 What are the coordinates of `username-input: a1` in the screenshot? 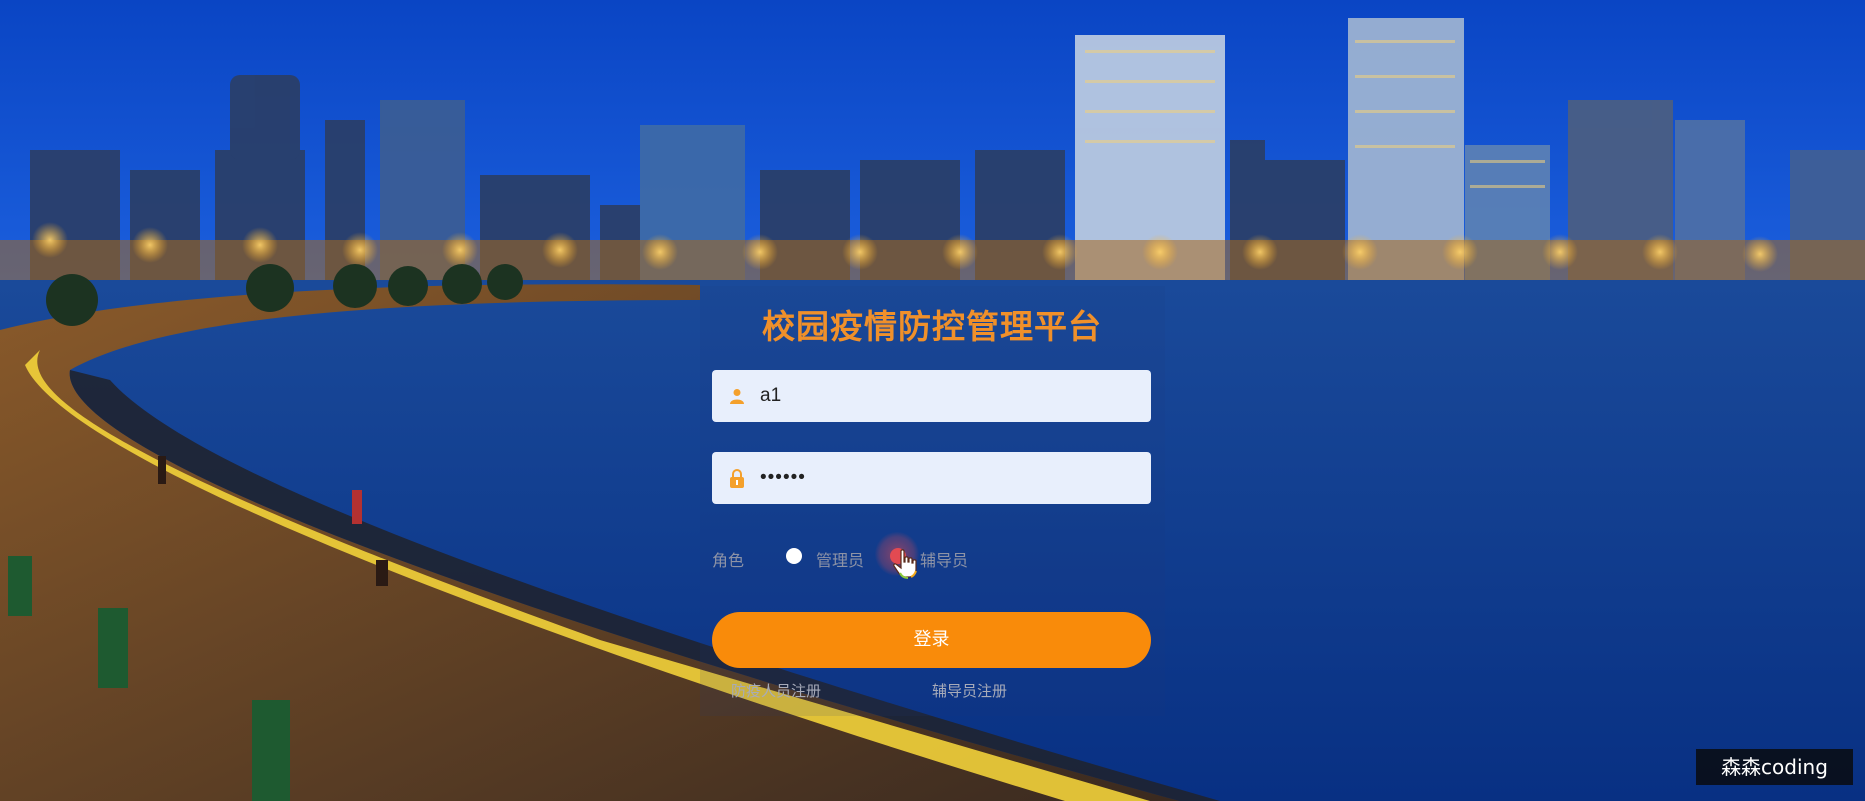 It's located at (770, 396).